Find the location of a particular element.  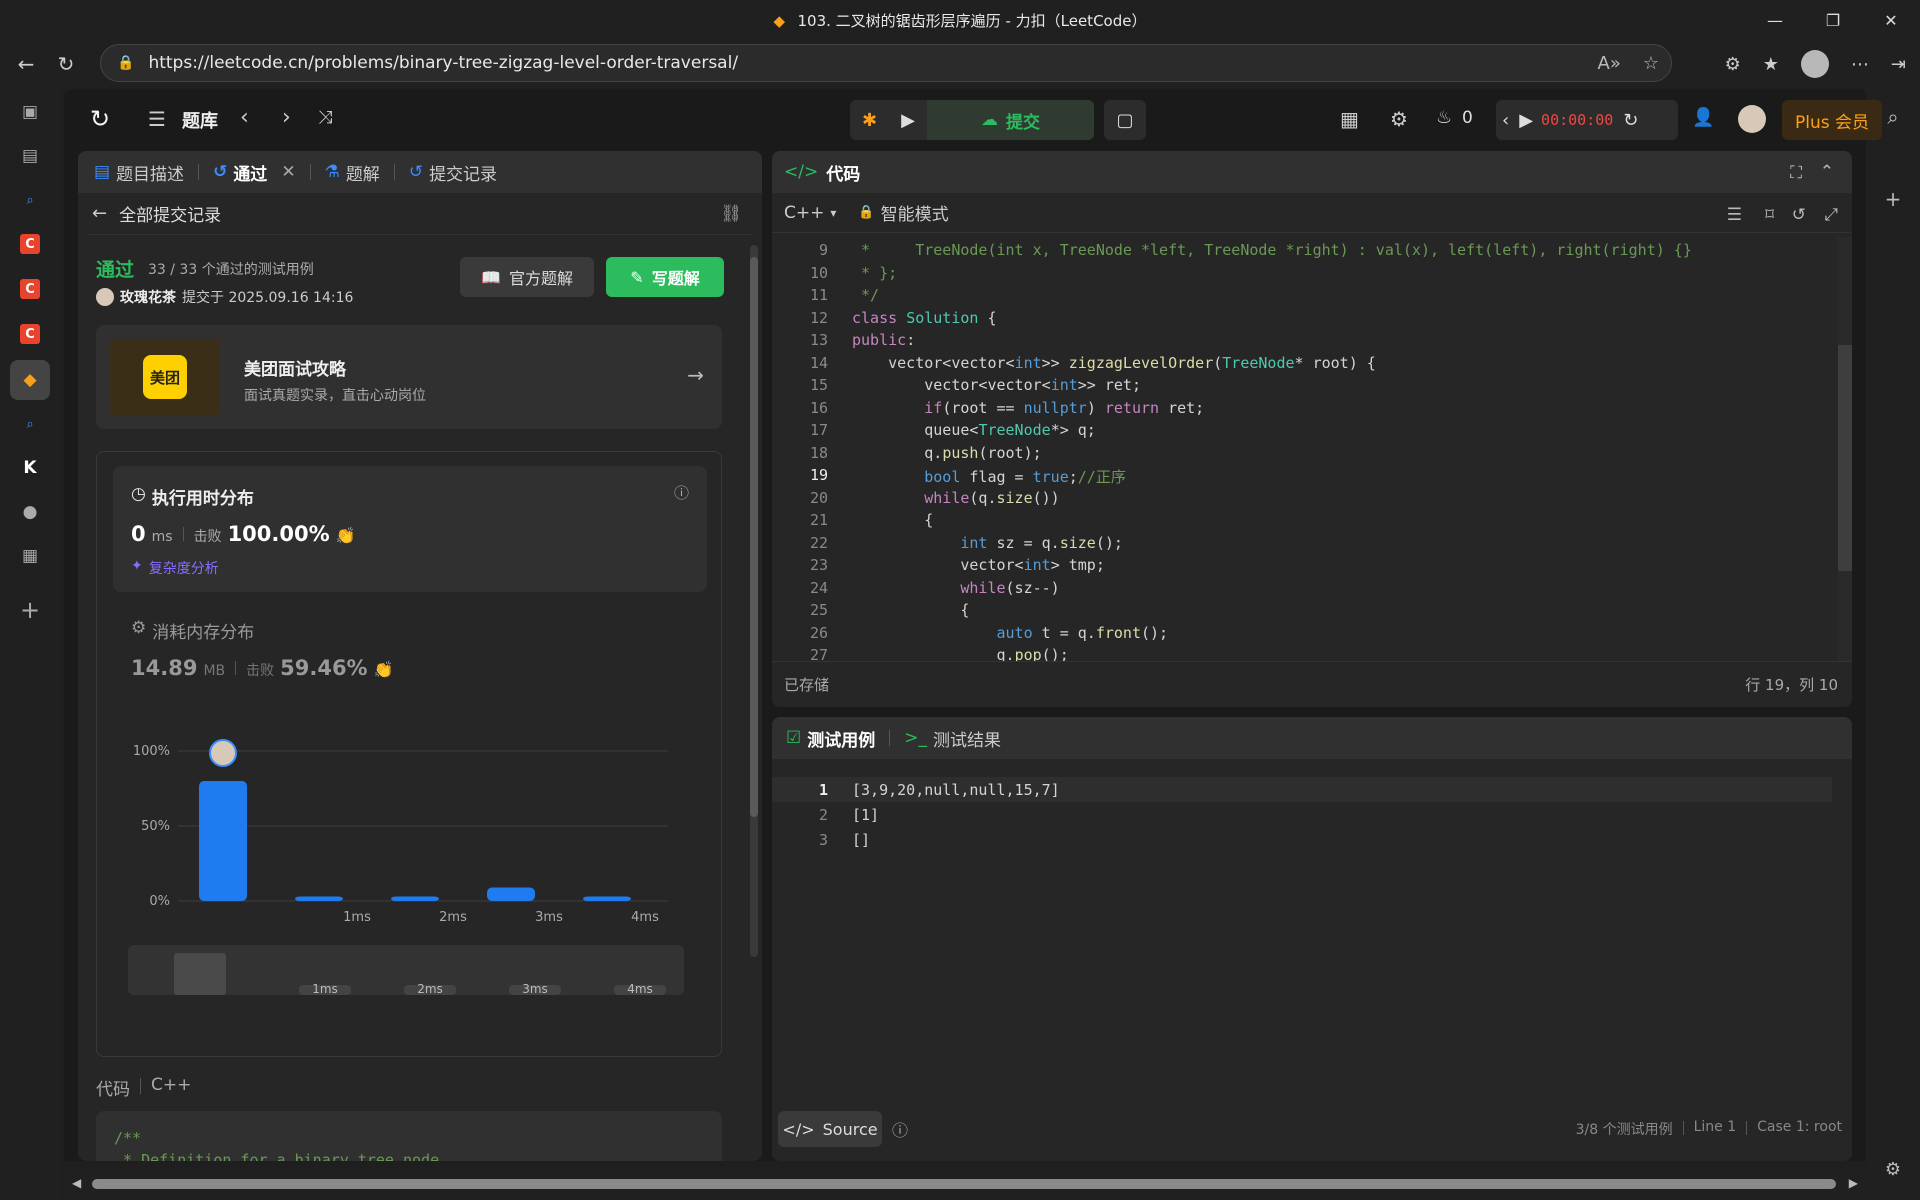

horizontal-scrollbar: ◀ ▶ is located at coordinates (965, 1184).